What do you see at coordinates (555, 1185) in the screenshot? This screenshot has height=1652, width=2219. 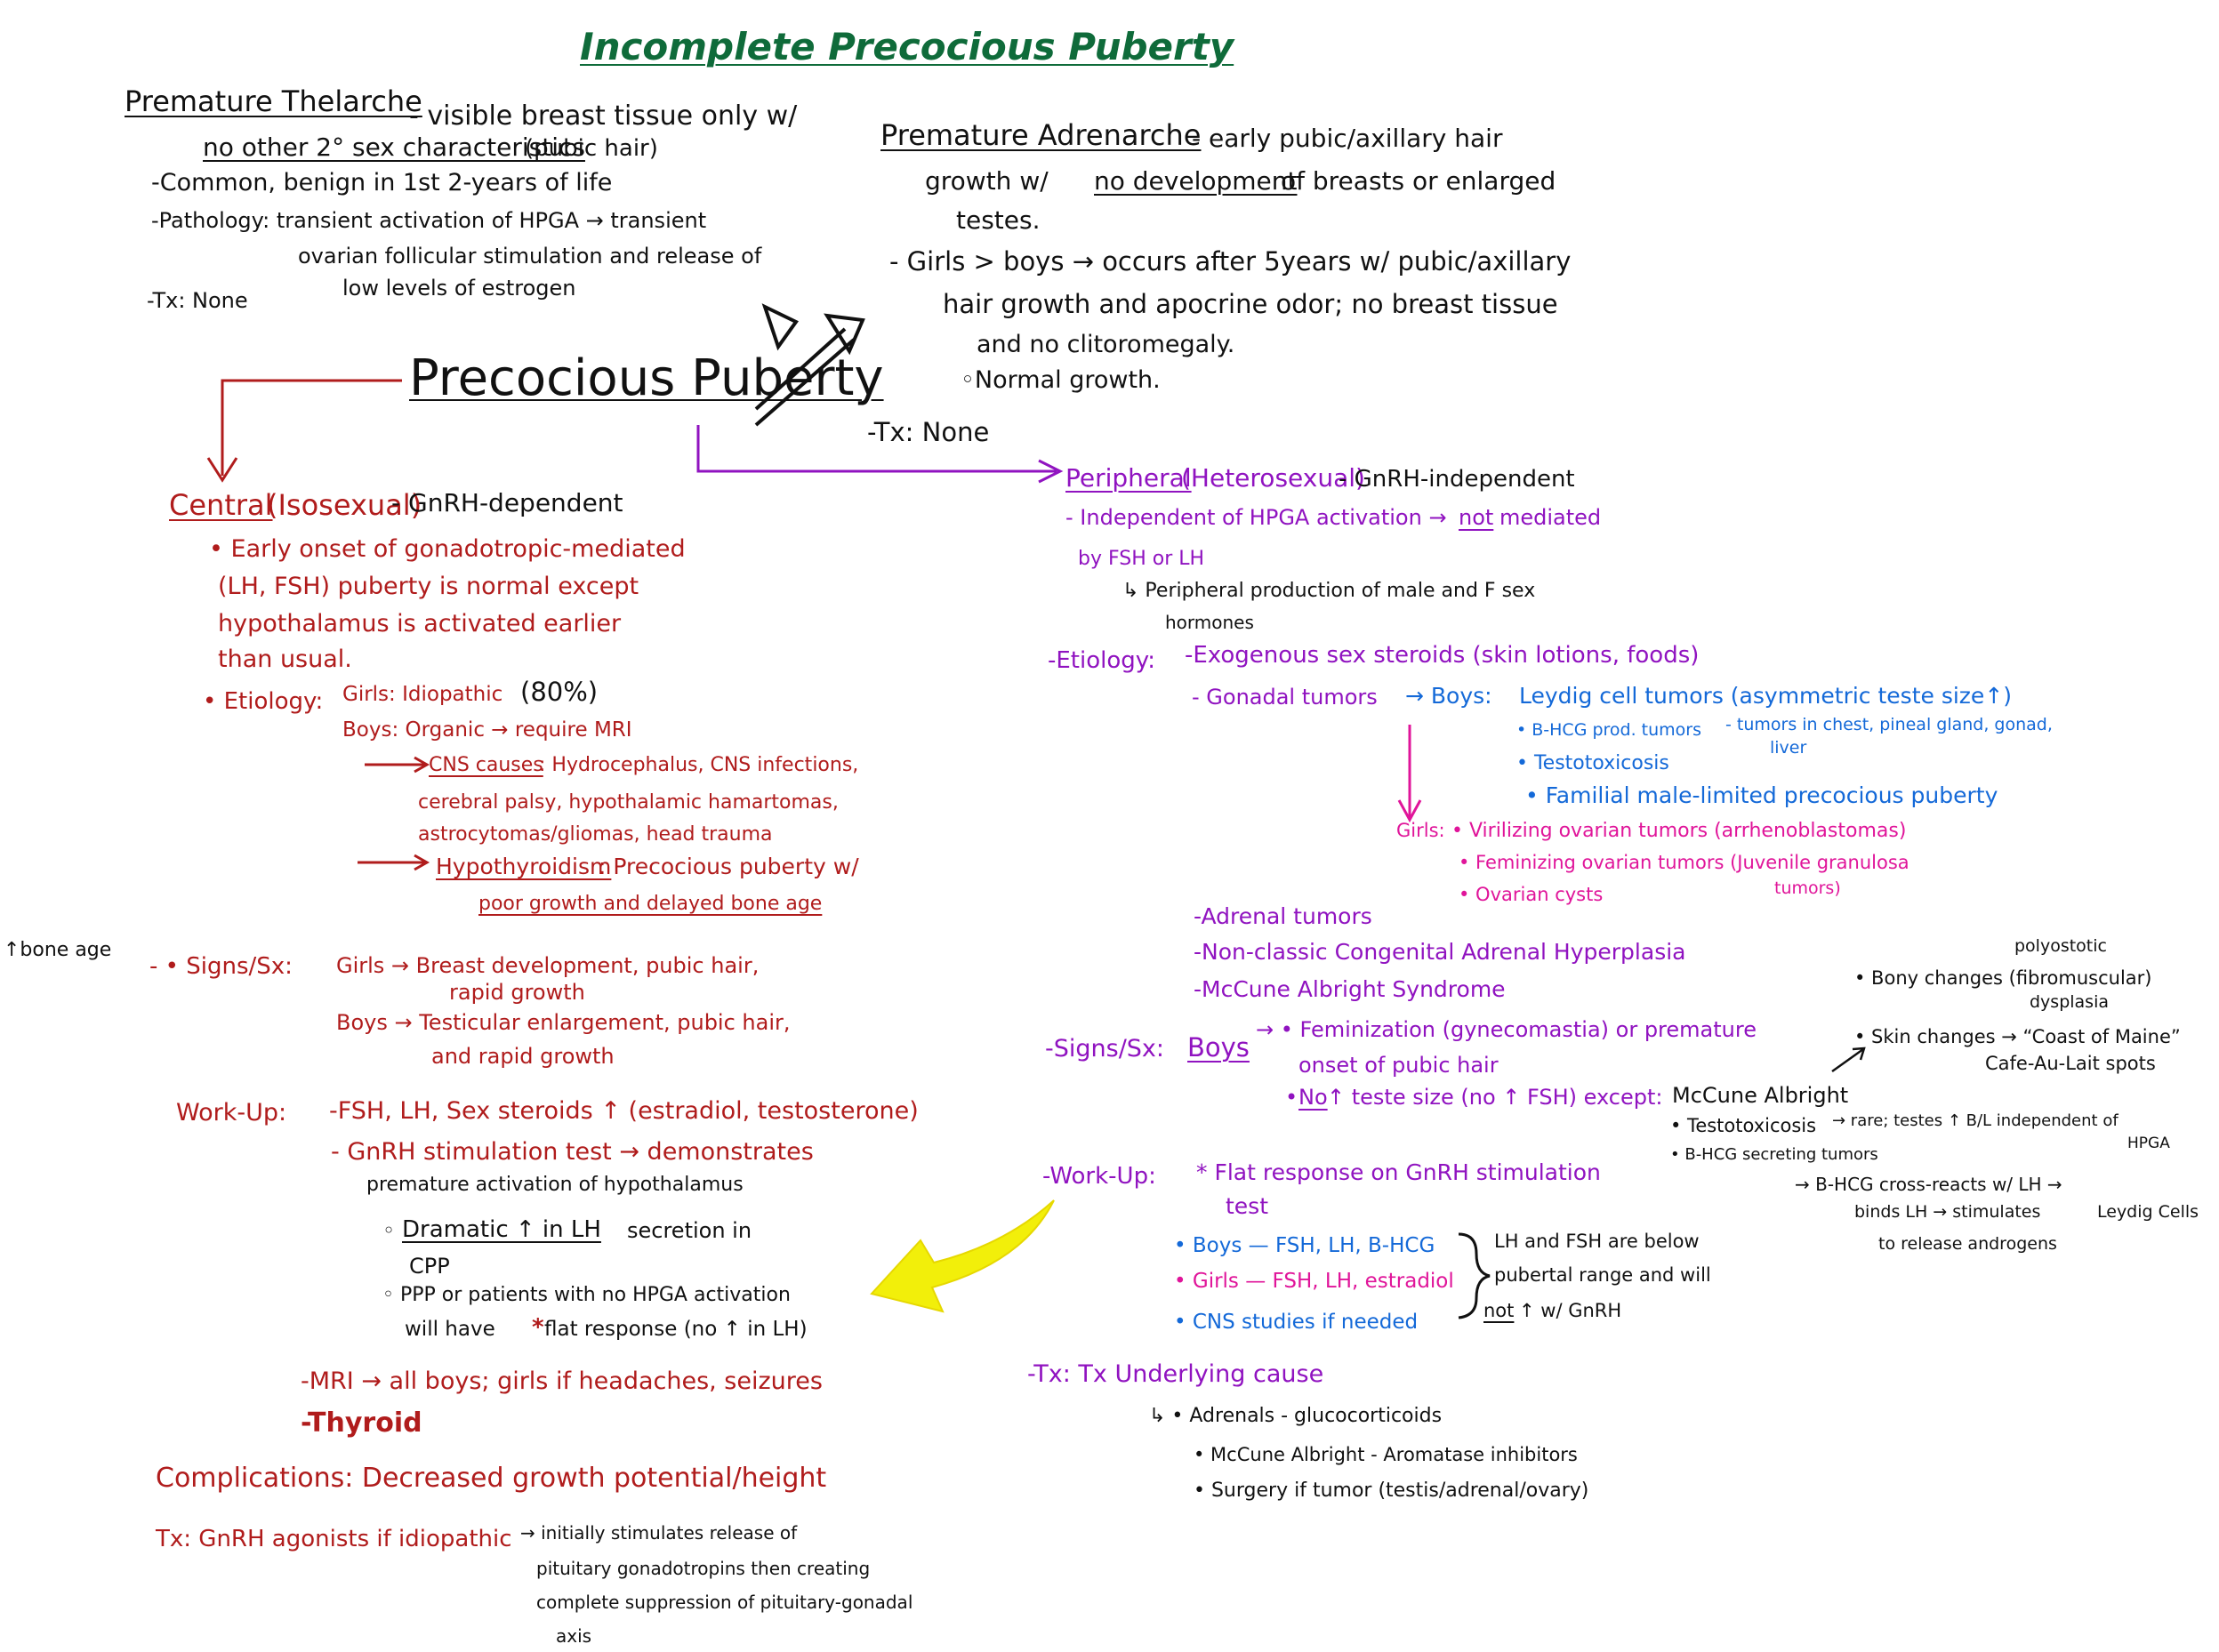 I see `central-workup: premature activation of hypothalamus` at bounding box center [555, 1185].